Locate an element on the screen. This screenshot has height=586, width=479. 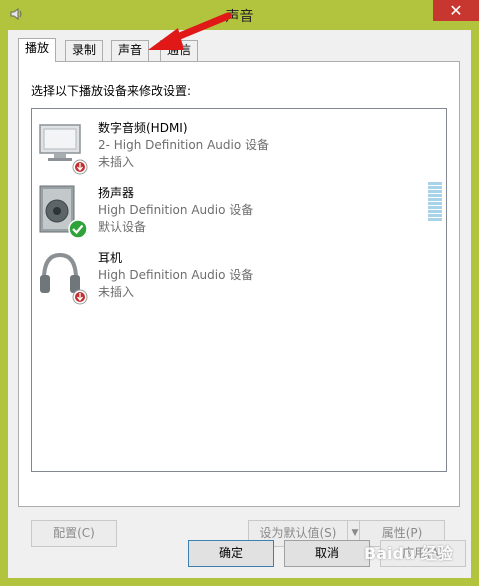
cancel-button: 取消 is located at coordinates (327, 553).